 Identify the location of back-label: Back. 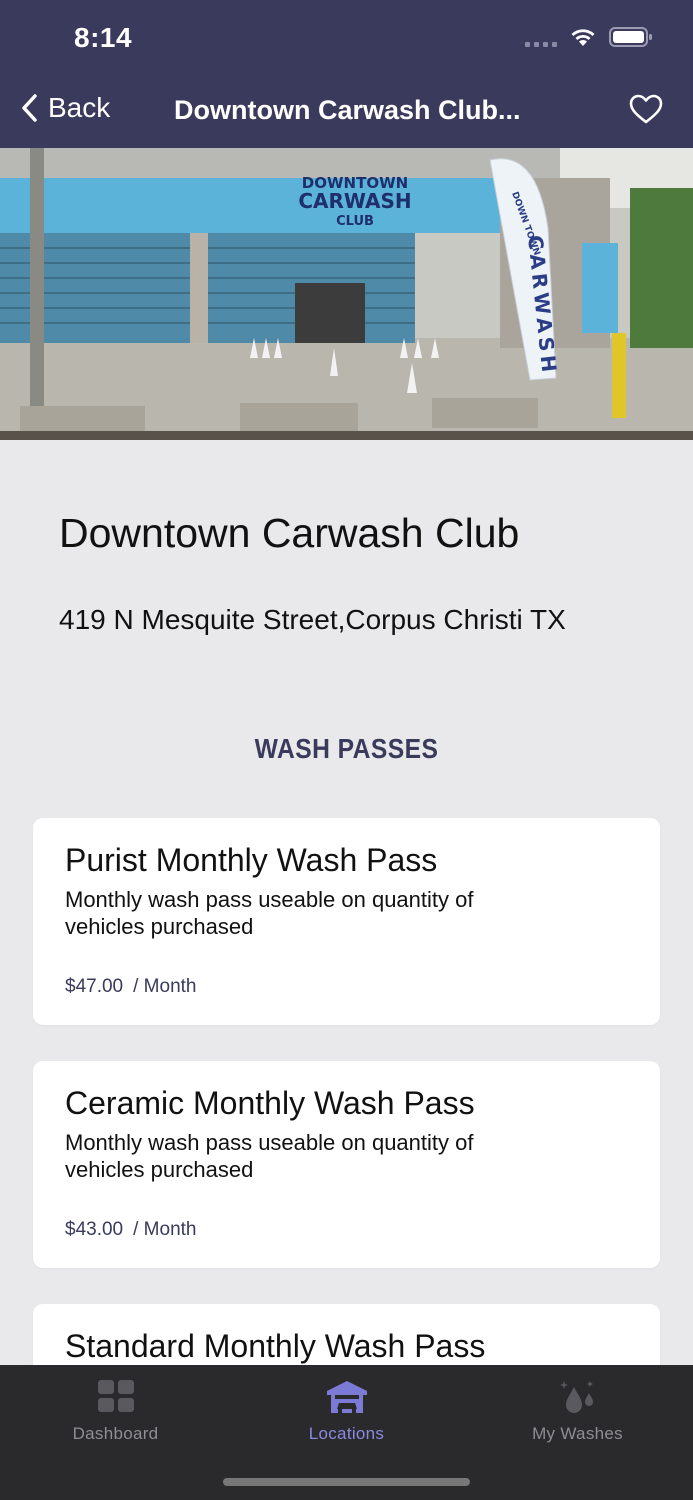
(79, 107).